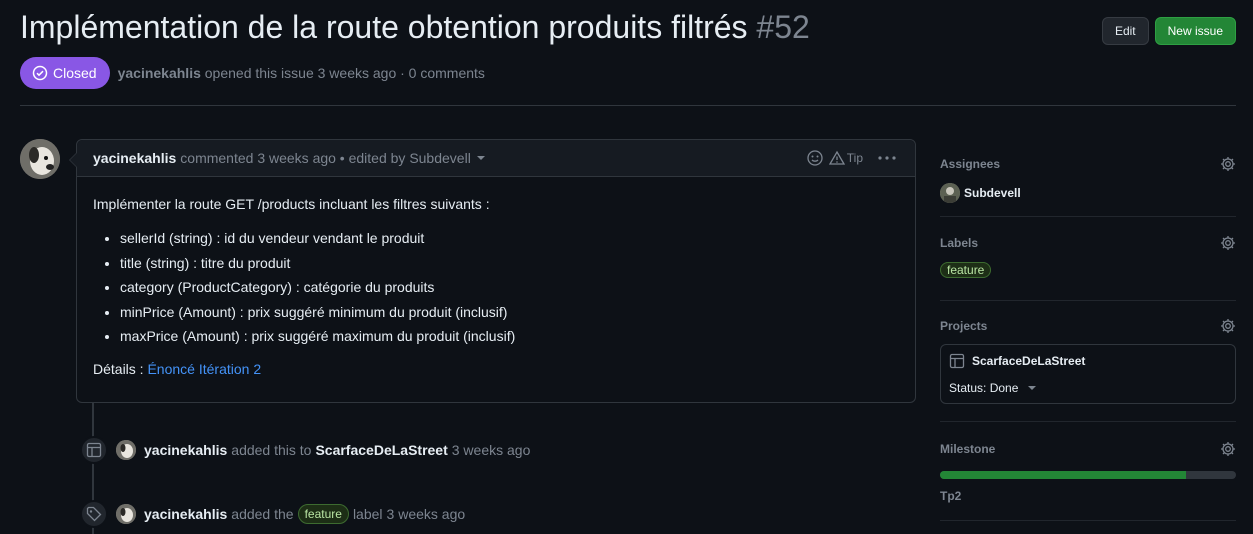  What do you see at coordinates (1063, 475) in the screenshot?
I see `milestone-progress-fill` at bounding box center [1063, 475].